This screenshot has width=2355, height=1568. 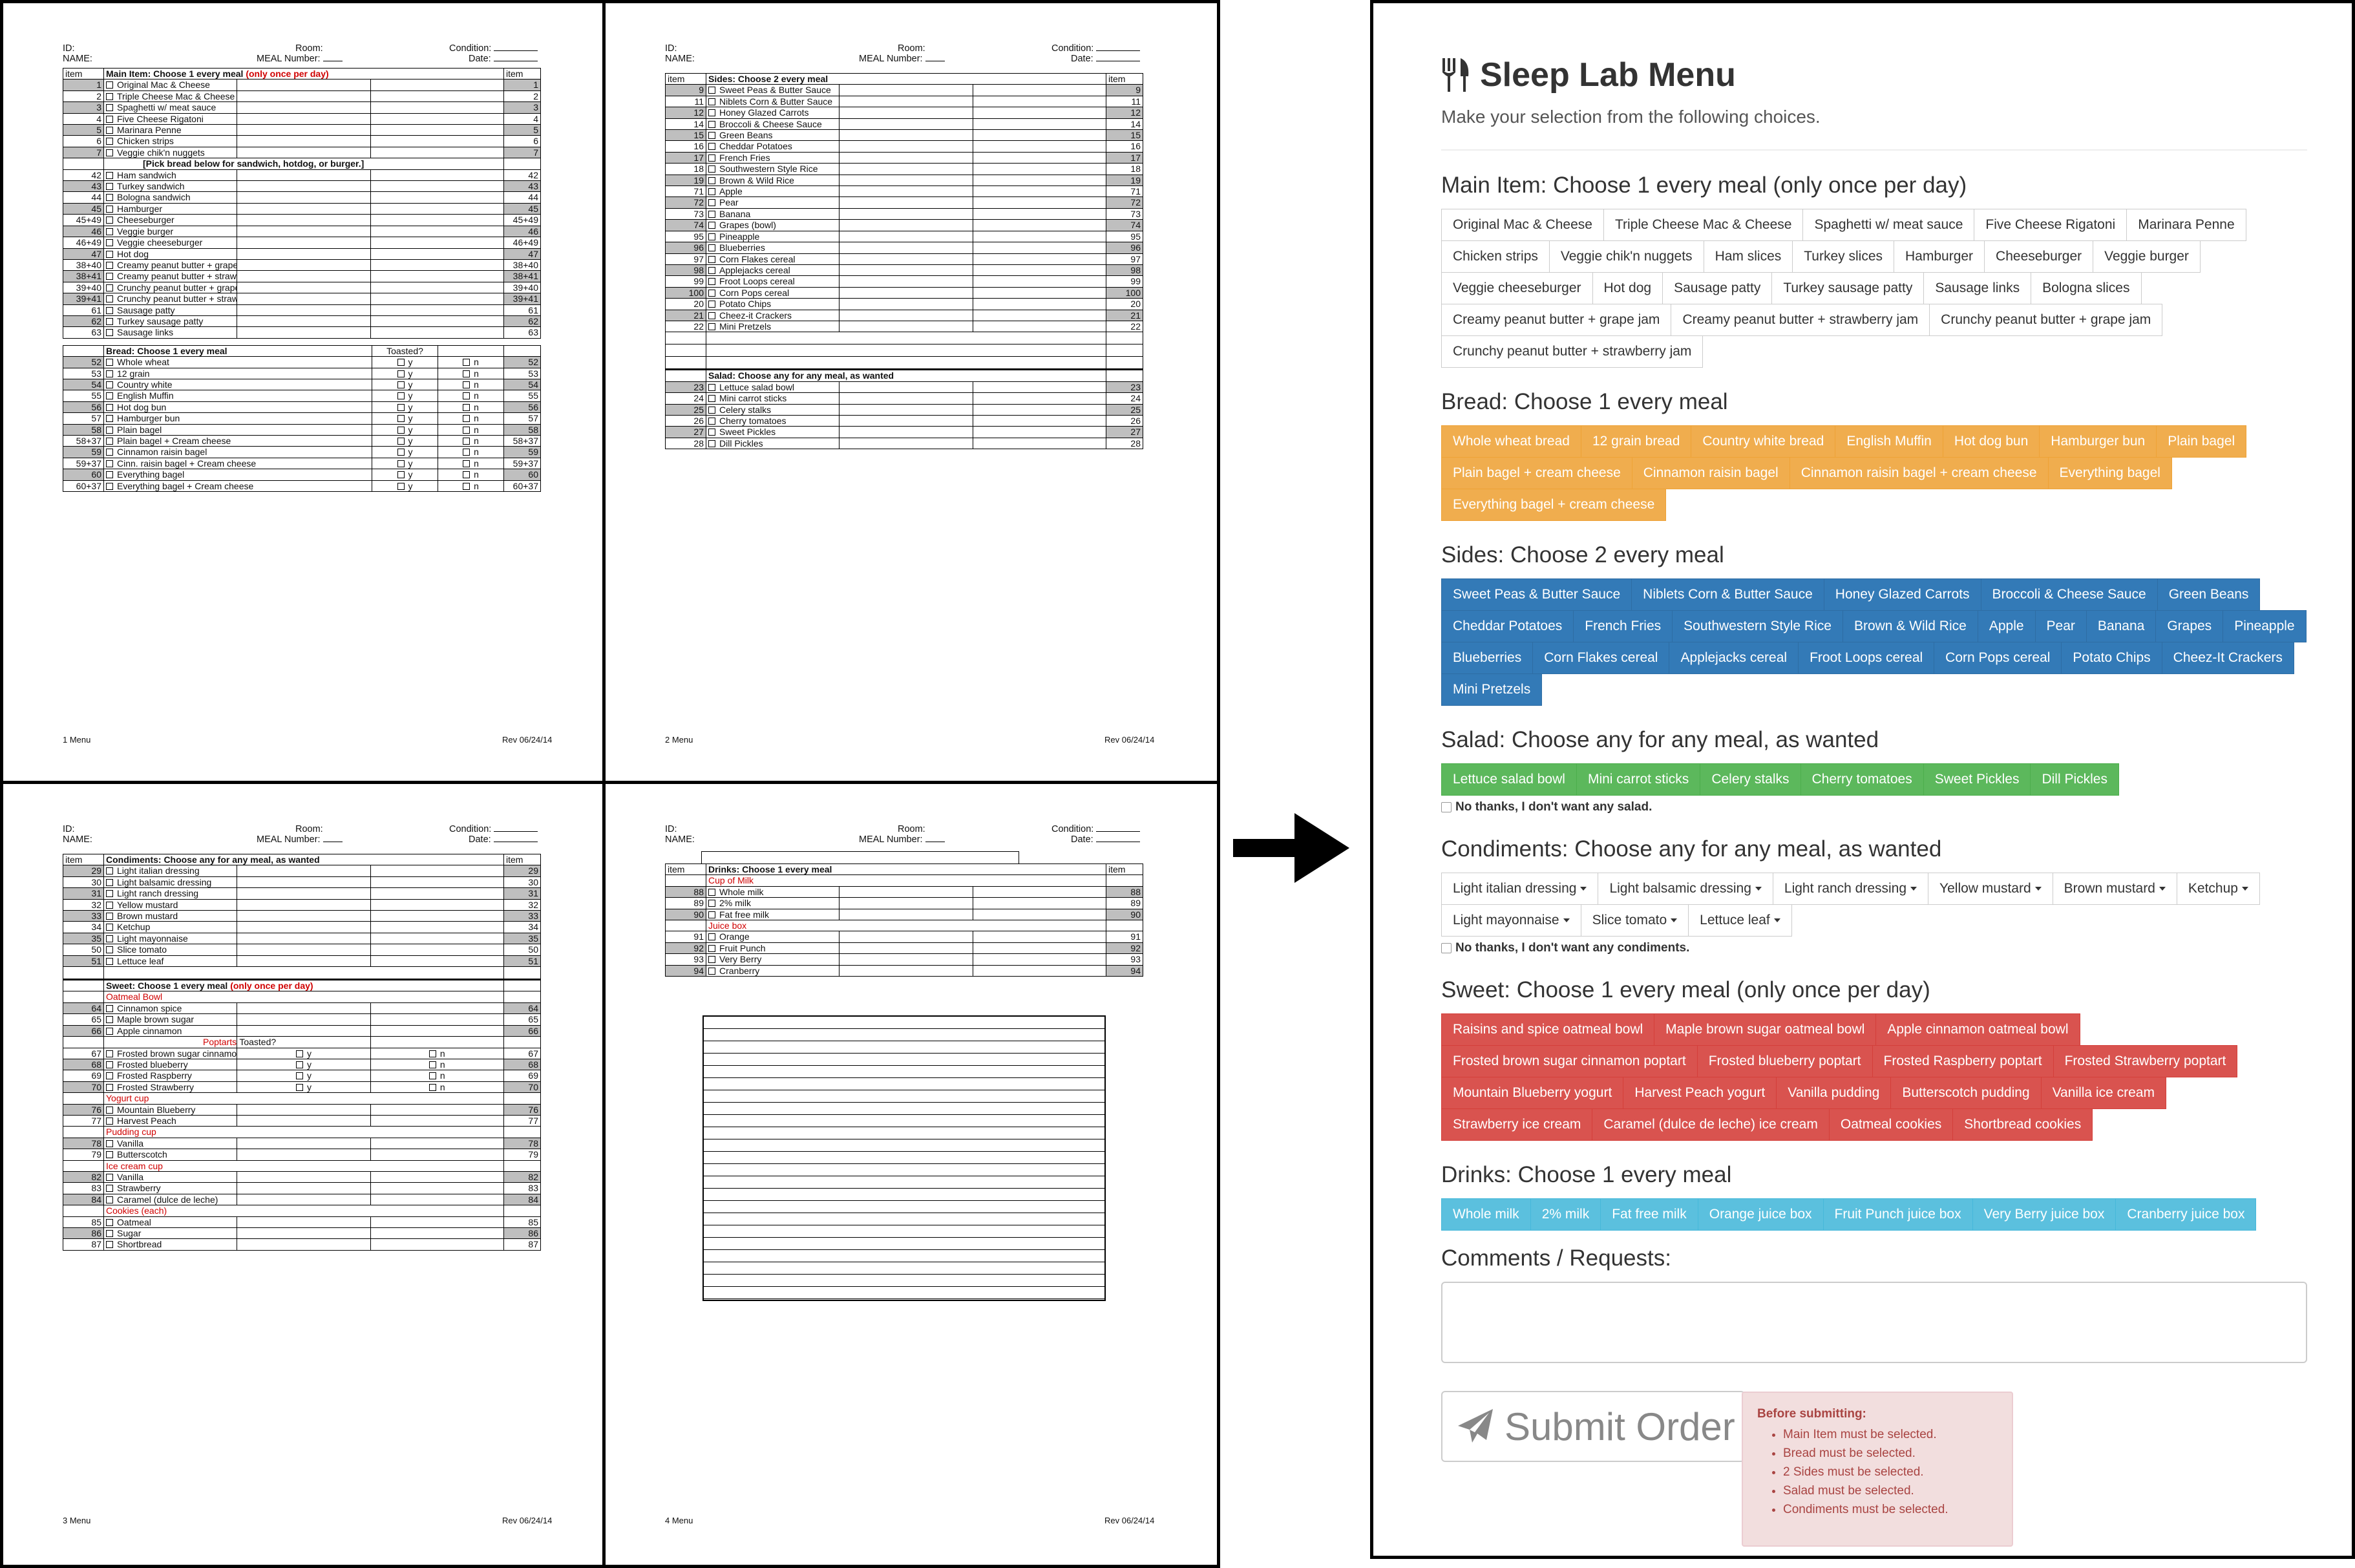 What do you see at coordinates (2121, 626) in the screenshot?
I see `menu-option-button: Banana` at bounding box center [2121, 626].